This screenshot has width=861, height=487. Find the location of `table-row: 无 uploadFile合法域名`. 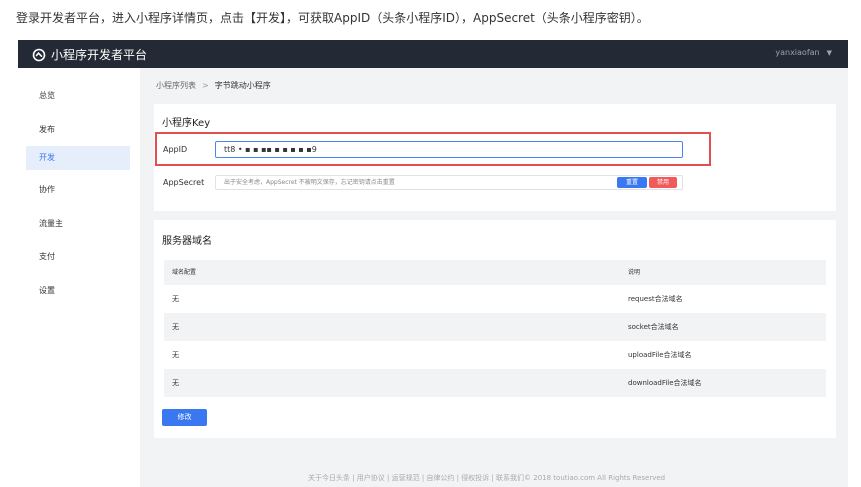

table-row: 无 uploadFile合法域名 is located at coordinates (495, 355).